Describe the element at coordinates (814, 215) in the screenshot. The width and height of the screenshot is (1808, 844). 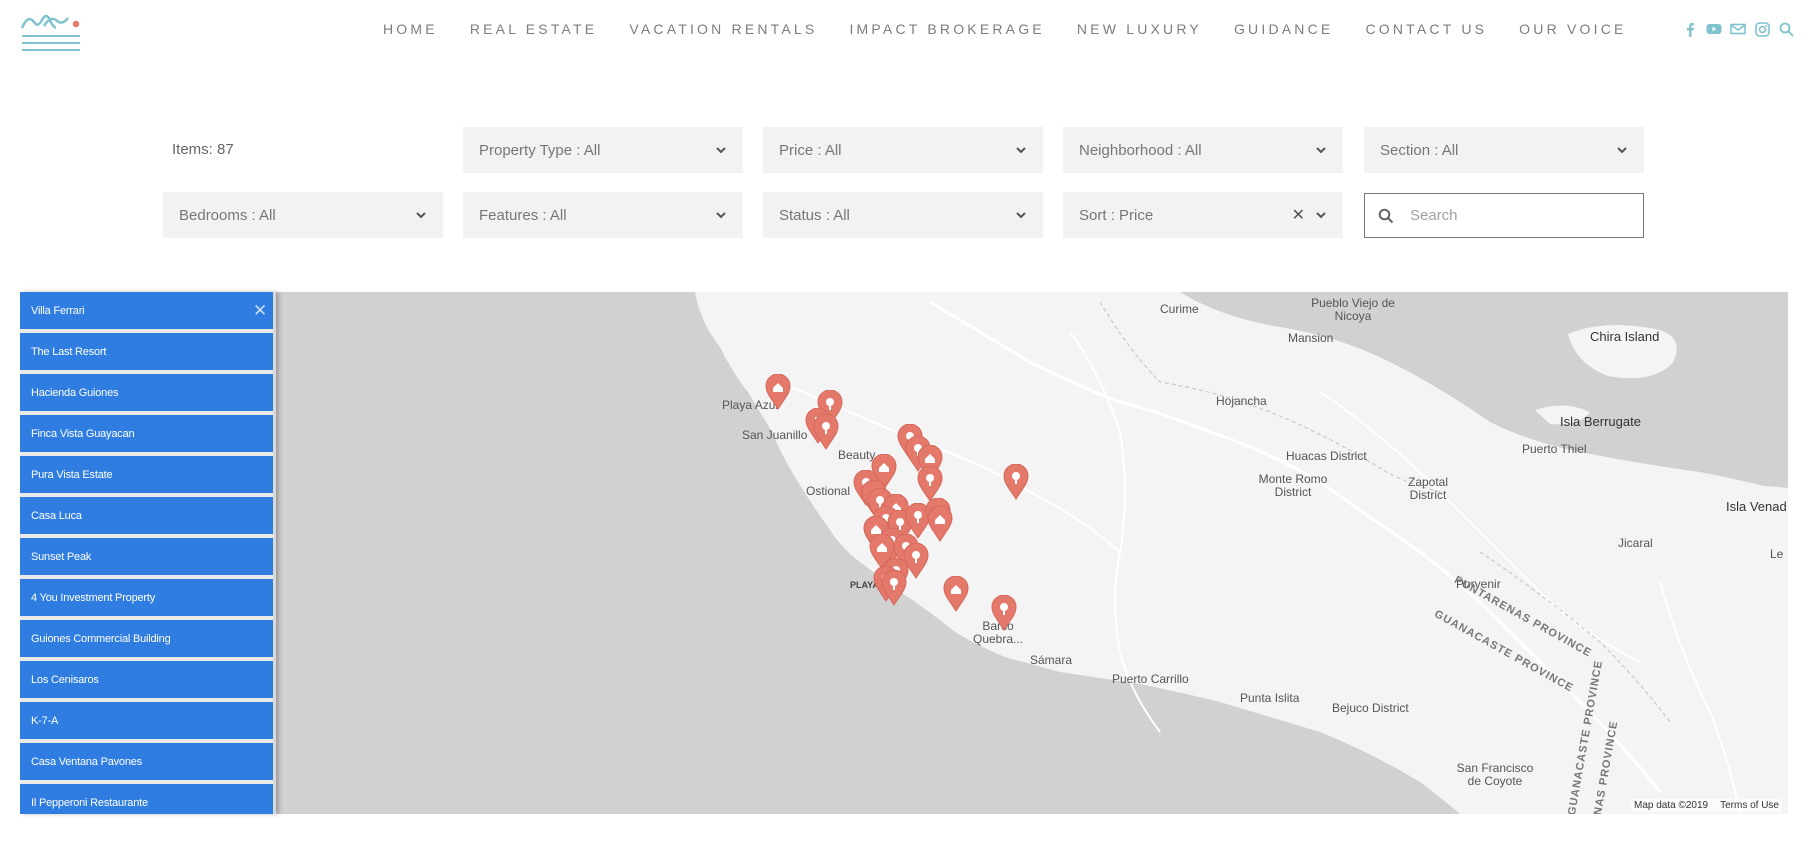
I see `status-value: Status : All` at that location.